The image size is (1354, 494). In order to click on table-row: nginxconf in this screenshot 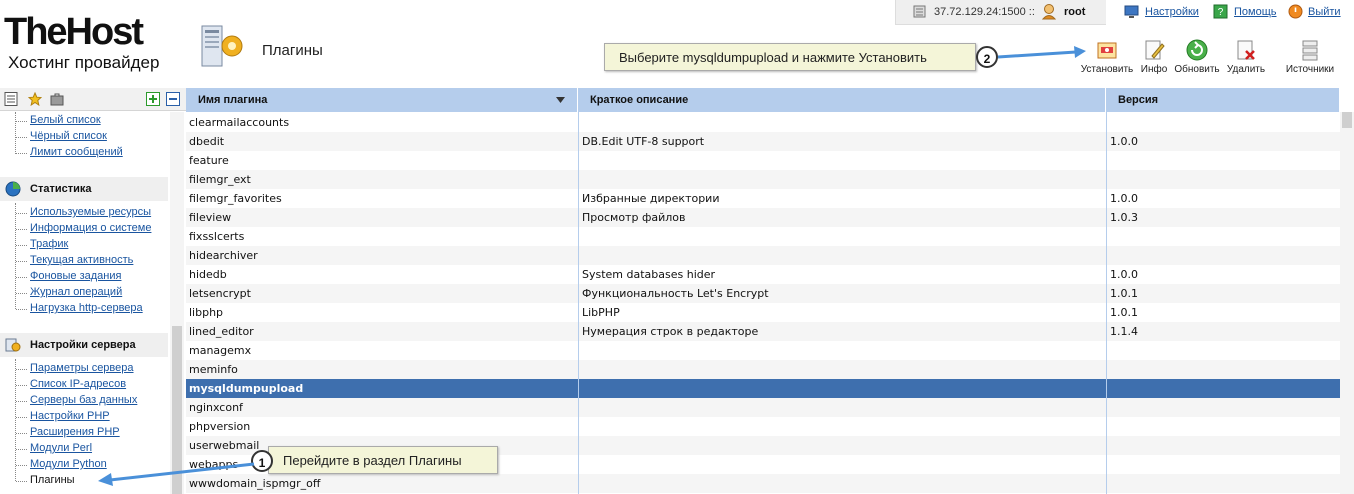, I will do `click(763, 407)`.